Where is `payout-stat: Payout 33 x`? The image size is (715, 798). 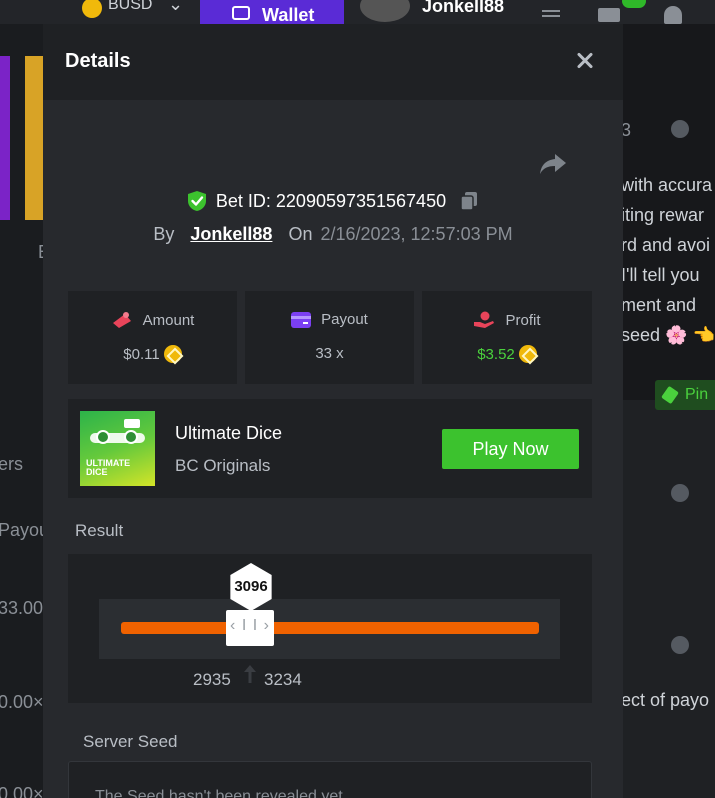
payout-stat: Payout 33 x is located at coordinates (329, 337).